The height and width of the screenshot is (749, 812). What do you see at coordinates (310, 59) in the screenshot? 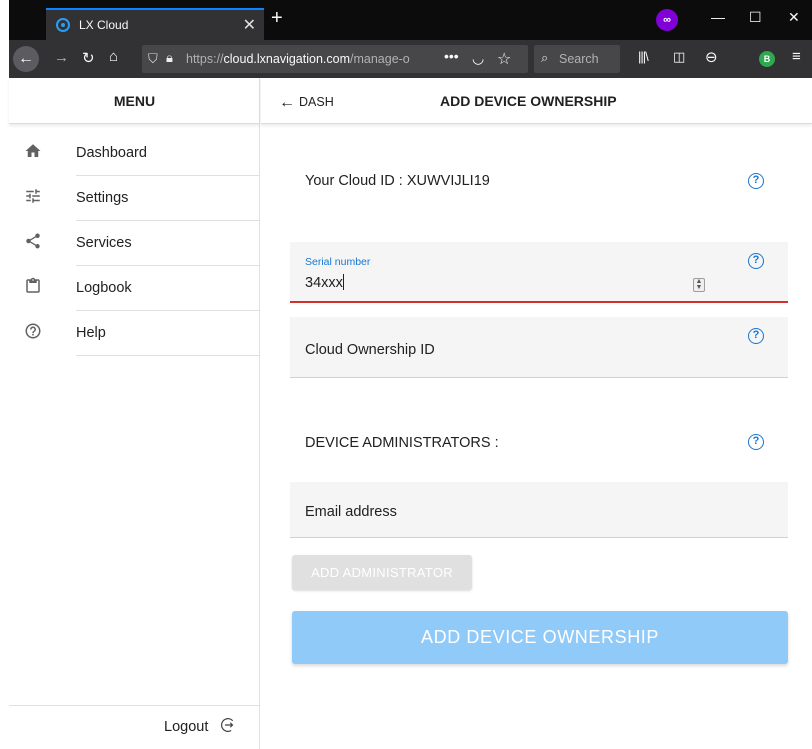
I see `url-text: https://cloud.lxnavigation.com/manage-o` at bounding box center [310, 59].